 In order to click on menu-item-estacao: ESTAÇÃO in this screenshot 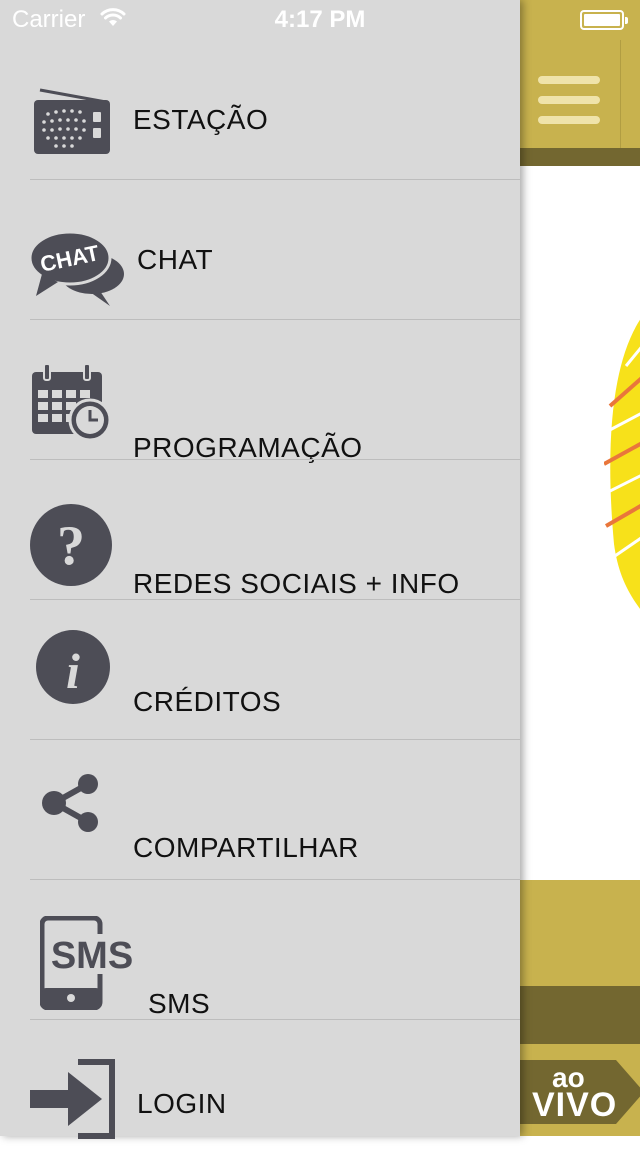, I will do `click(260, 110)`.